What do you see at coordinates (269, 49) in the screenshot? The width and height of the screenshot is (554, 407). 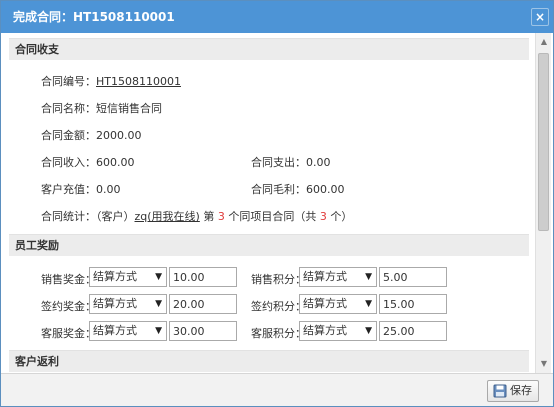 I see `section-header-contract: 合同收支` at bounding box center [269, 49].